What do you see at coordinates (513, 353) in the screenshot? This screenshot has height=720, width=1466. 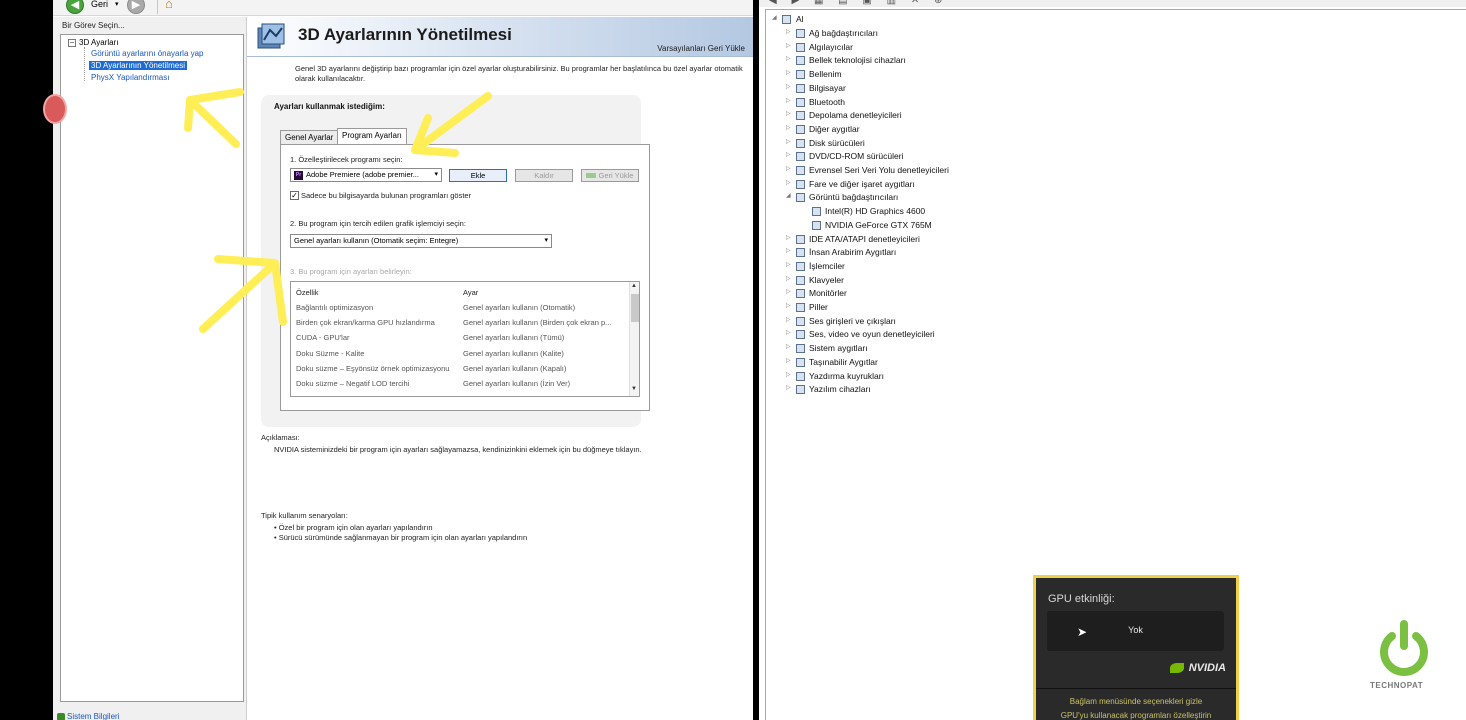 I see `table-cell-setting: Genel ayarları kullanın (Kalite)` at bounding box center [513, 353].